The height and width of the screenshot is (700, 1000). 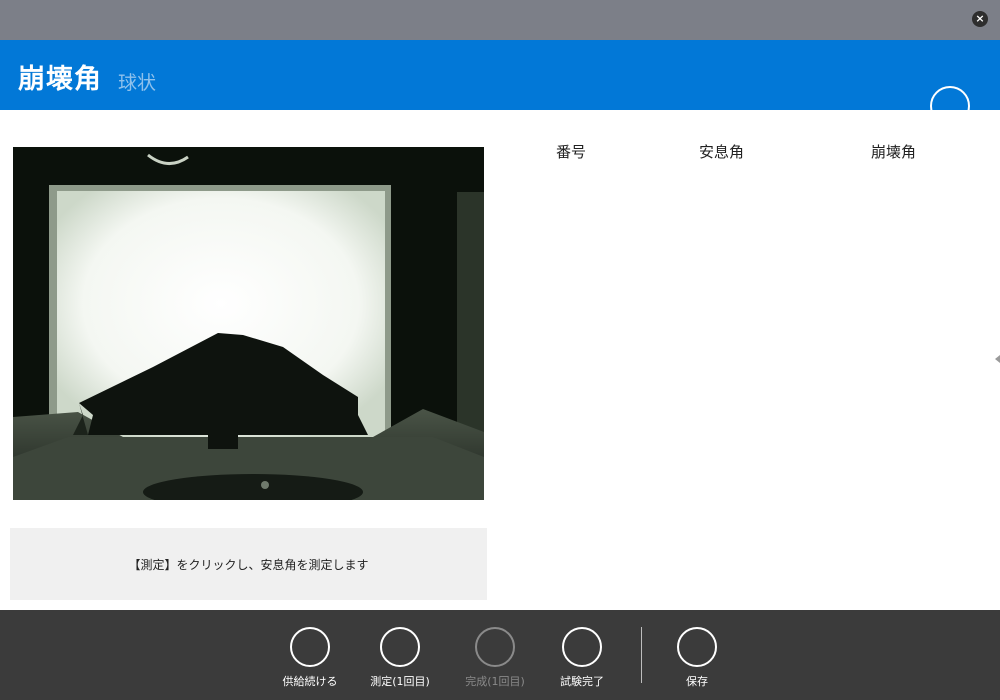 I want to click on app-header: 崩壊角 球状 設定, so click(x=500, y=92).